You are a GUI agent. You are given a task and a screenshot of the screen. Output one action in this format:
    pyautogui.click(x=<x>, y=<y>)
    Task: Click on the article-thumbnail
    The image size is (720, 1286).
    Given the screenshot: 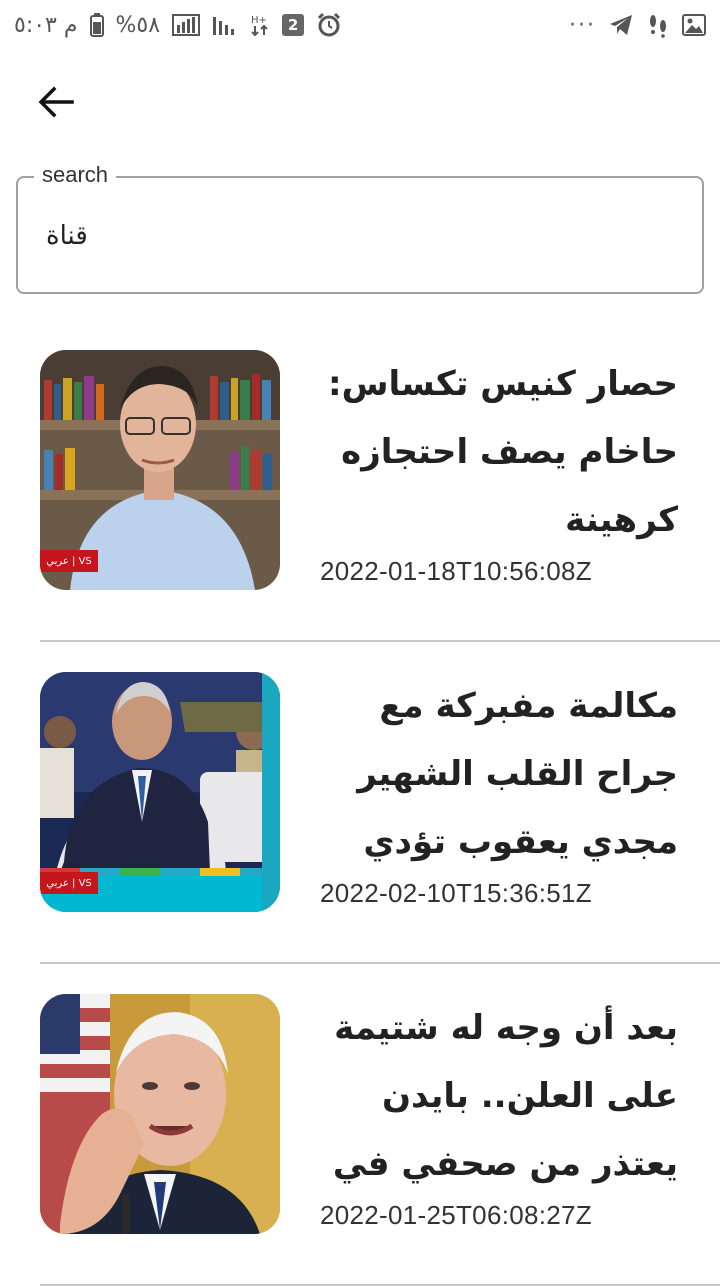 What is the action you would take?
    pyautogui.click(x=160, y=1114)
    